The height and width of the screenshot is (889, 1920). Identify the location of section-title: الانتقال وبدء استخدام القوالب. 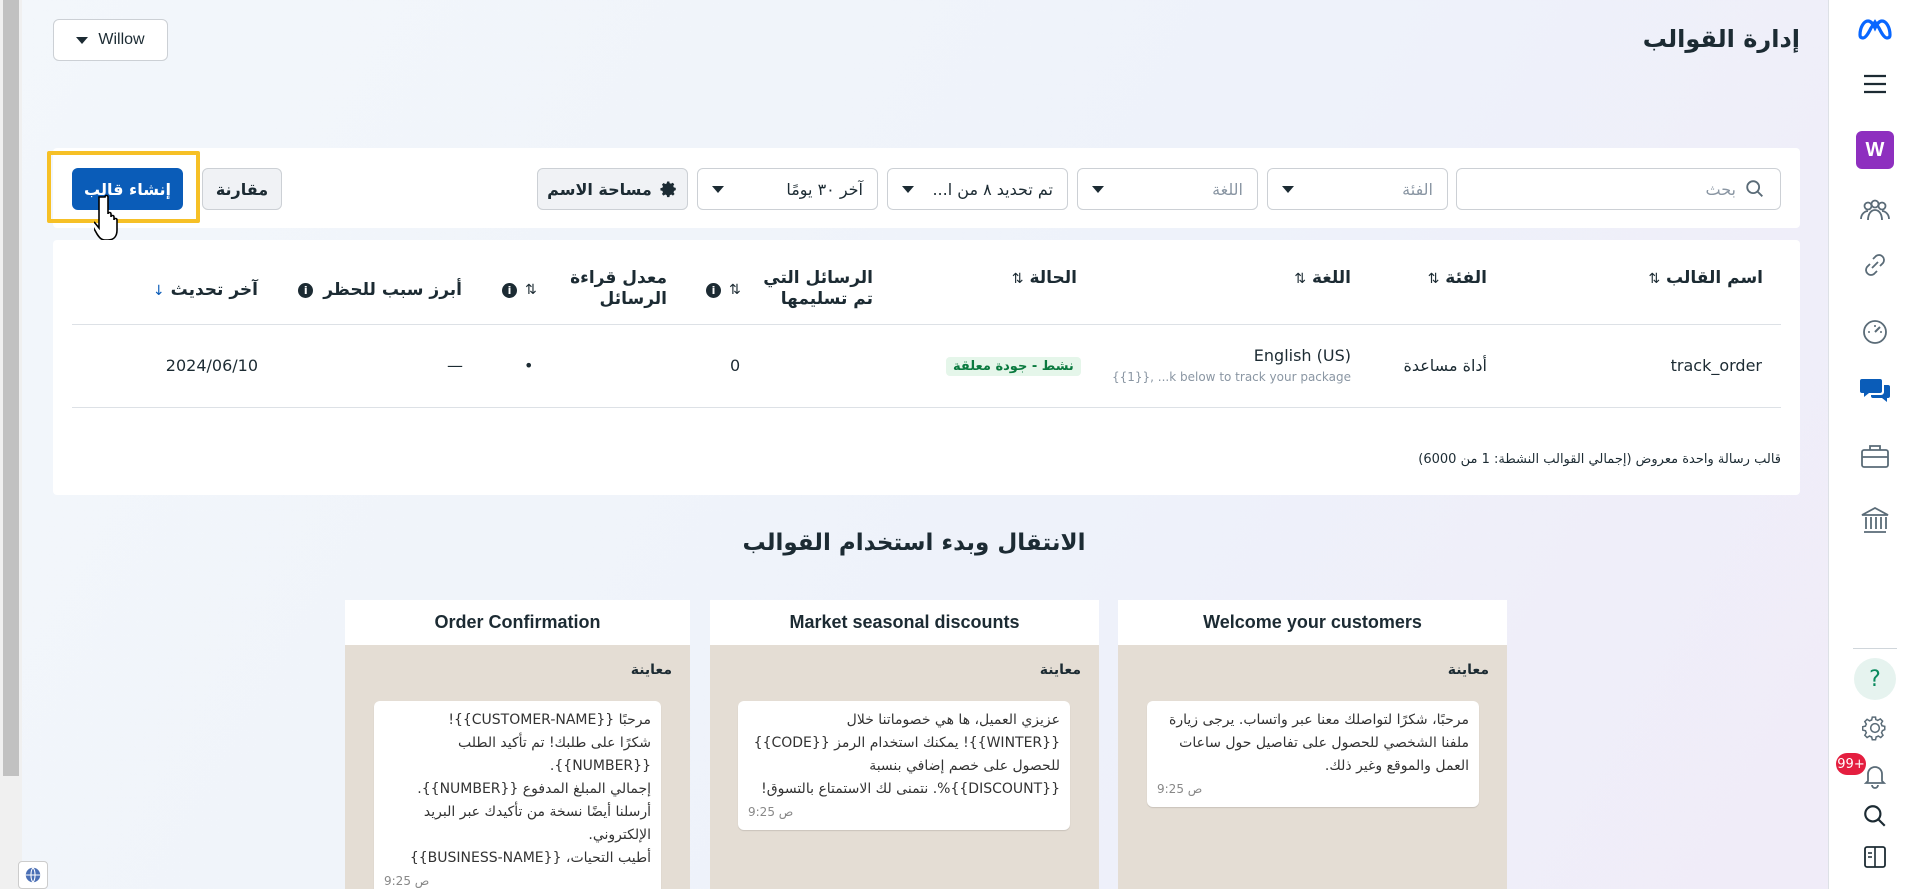
(914, 543).